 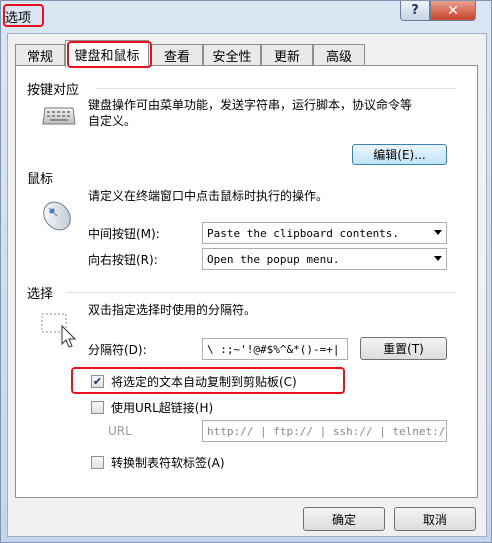 I want to click on tab-general: 常规, so click(x=40, y=55).